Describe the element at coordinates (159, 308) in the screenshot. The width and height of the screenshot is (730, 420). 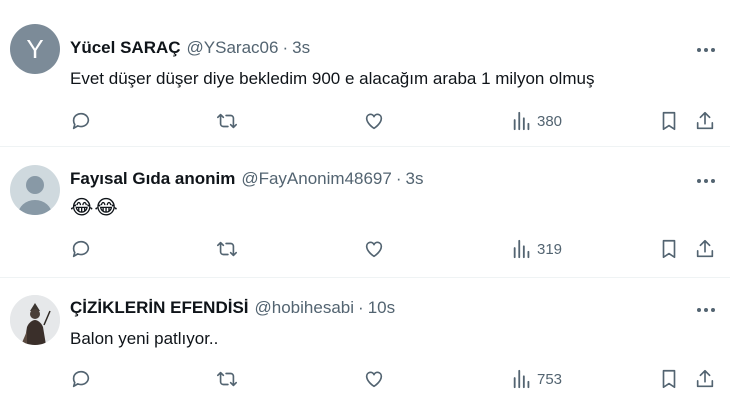
I see `display-name: ÇİZİKLERİN EFENDİSİ` at that location.